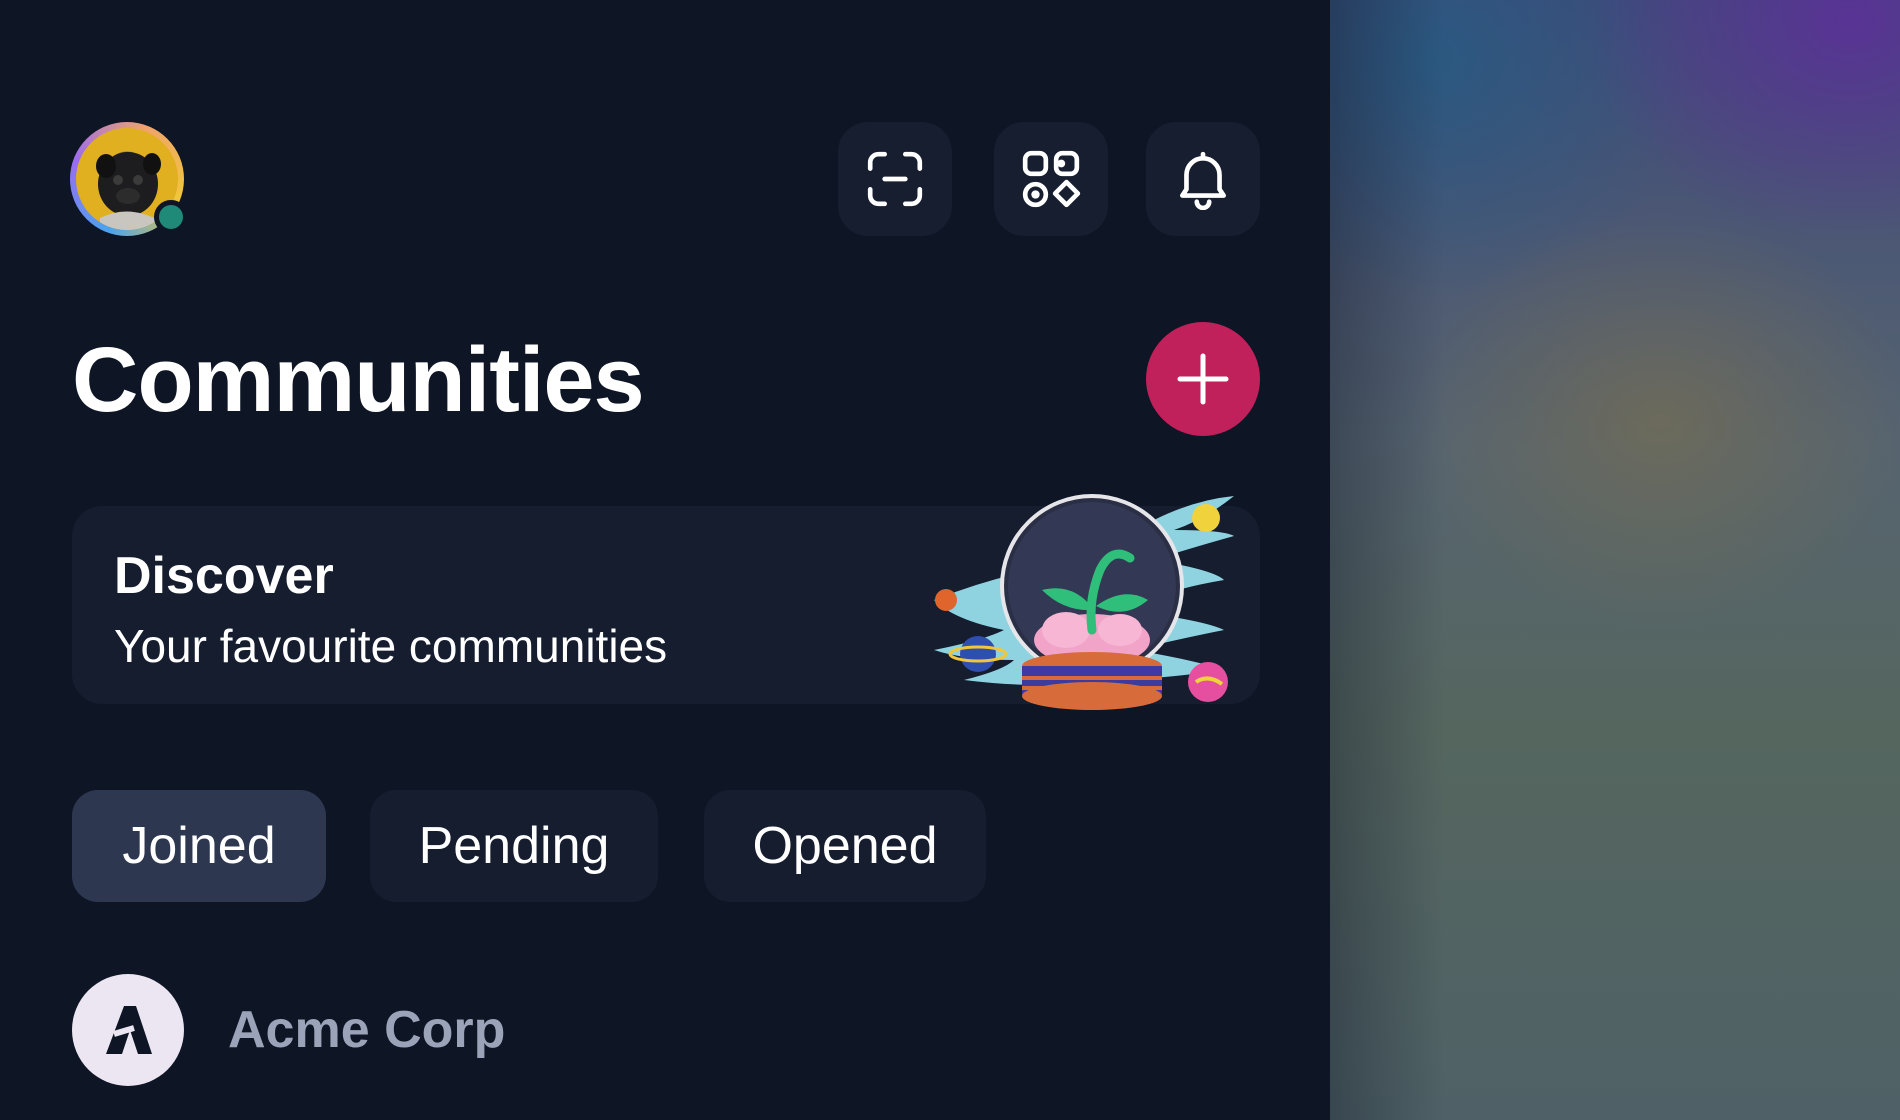 The width and height of the screenshot is (1900, 1120). Describe the element at coordinates (358, 380) in the screenshot. I see `page-title: Communities` at that location.